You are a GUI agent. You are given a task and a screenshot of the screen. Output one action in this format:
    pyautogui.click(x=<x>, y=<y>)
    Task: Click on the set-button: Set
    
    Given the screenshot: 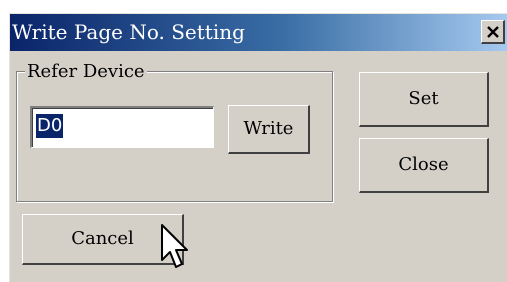 What is the action you would take?
    pyautogui.click(x=424, y=99)
    